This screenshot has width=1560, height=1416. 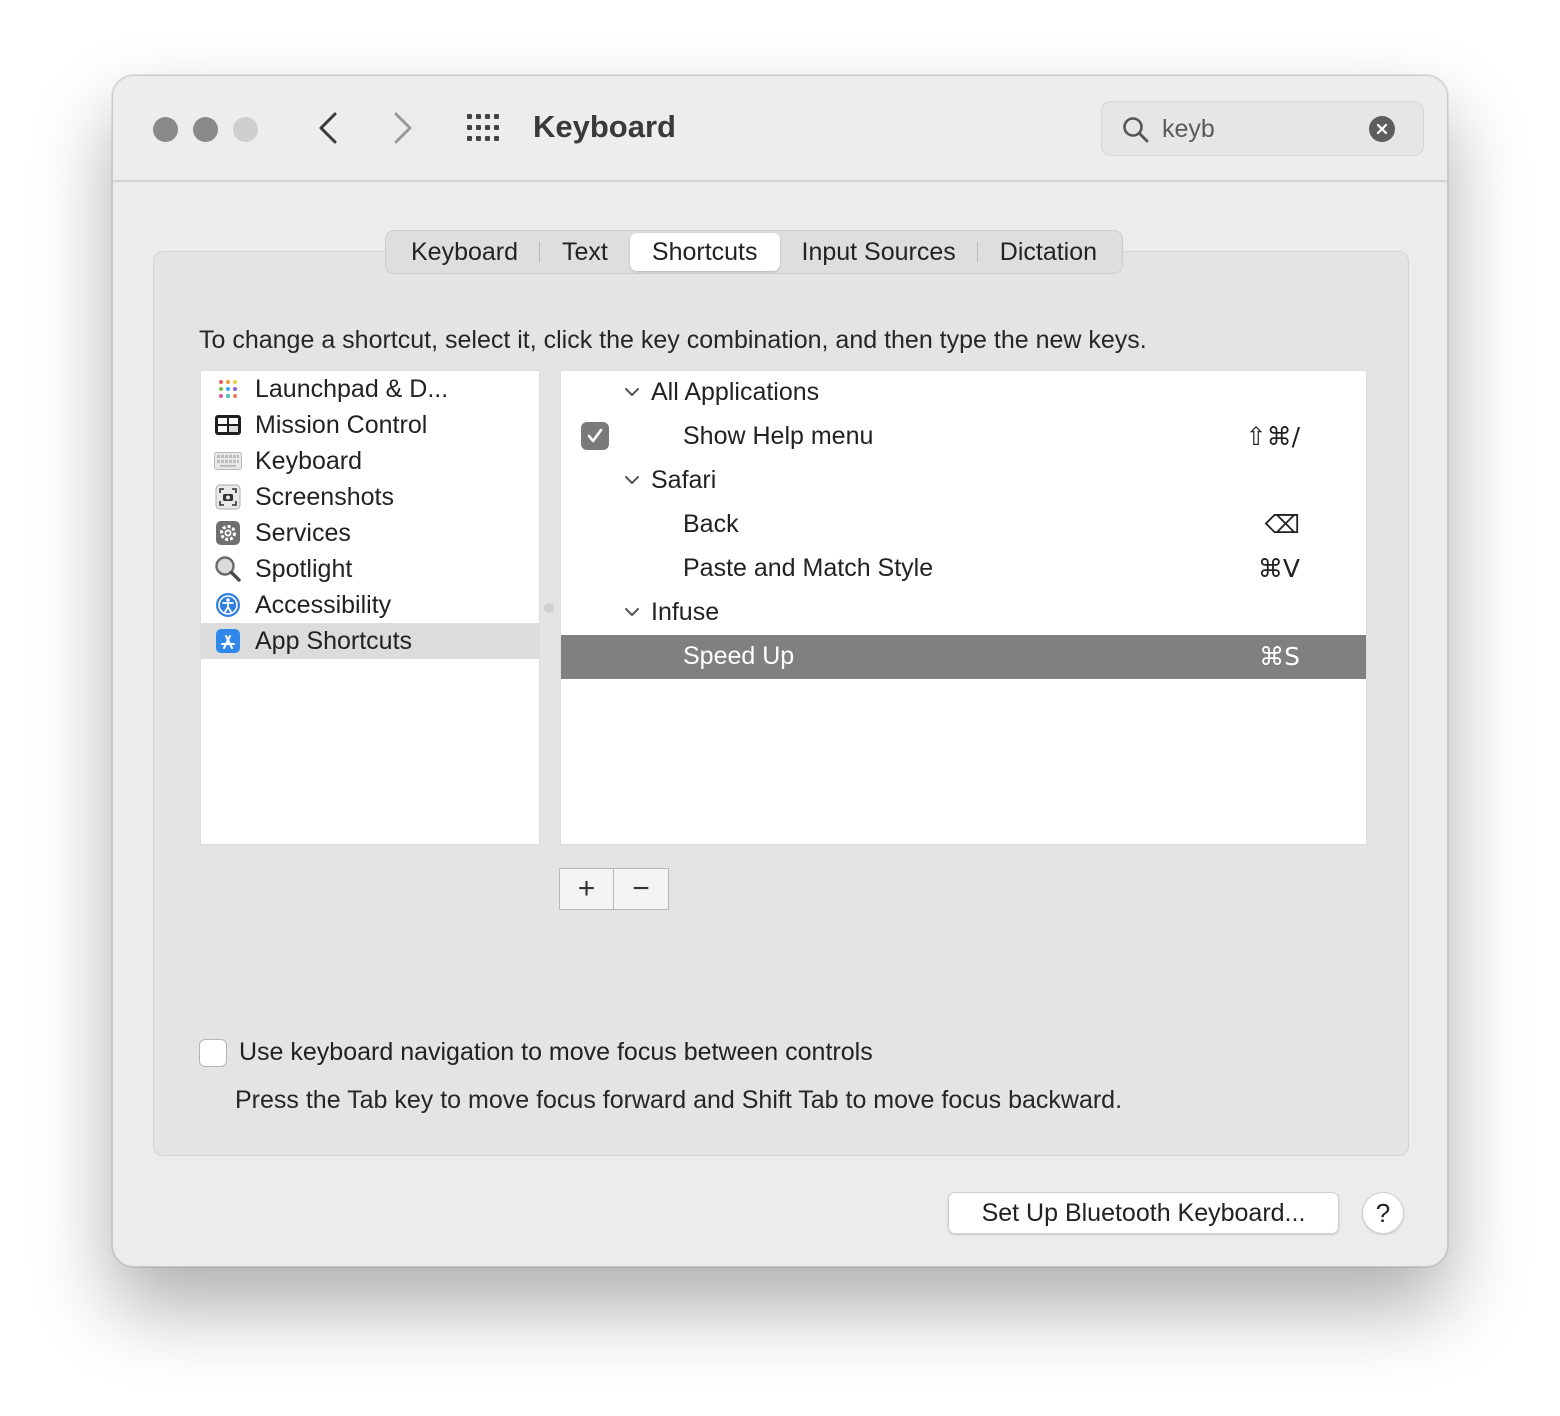 I want to click on tab-text: Text, so click(x=585, y=252).